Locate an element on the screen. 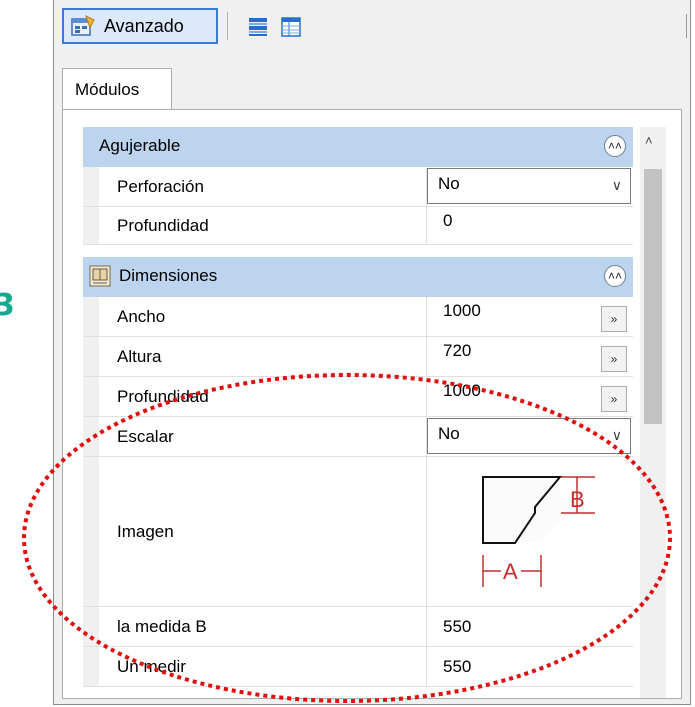 This screenshot has width=695, height=707. advanced-label: Avanzado is located at coordinates (144, 25).